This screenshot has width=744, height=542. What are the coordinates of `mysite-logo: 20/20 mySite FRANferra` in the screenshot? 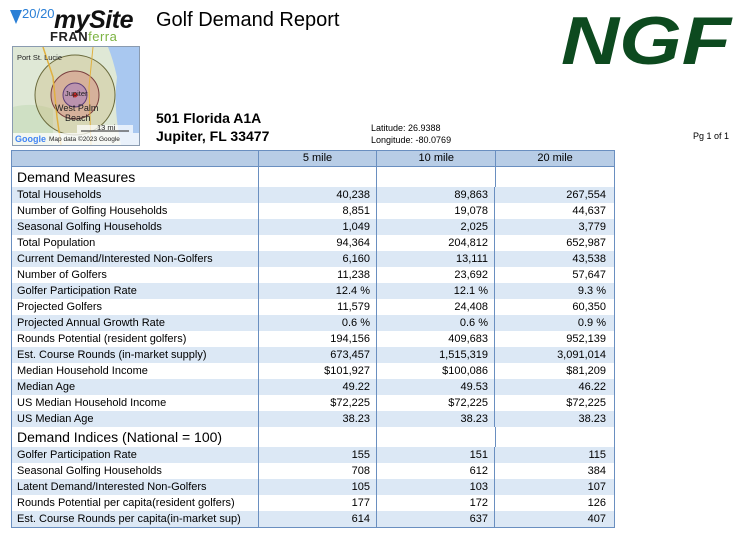 It's located at (80, 25).